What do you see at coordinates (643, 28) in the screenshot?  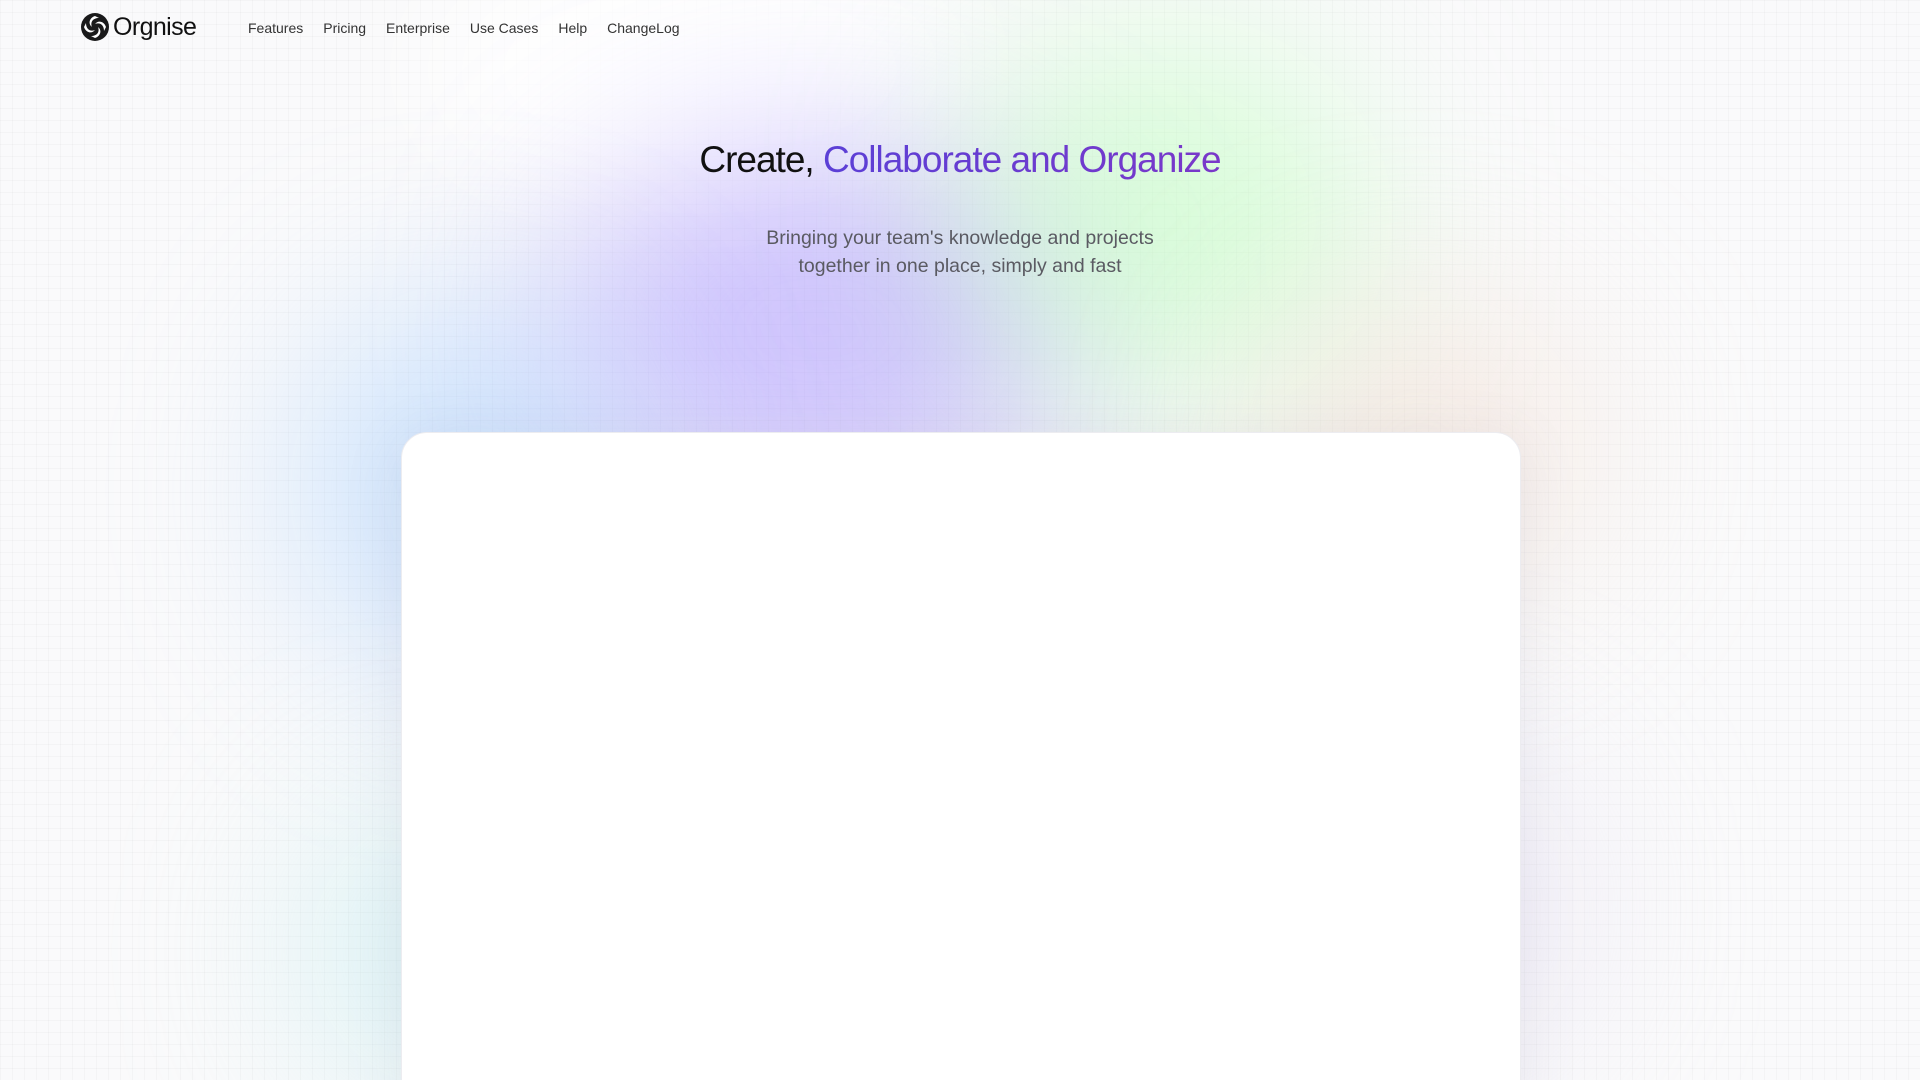 I see `nav-link-changelog: ChangeLog` at bounding box center [643, 28].